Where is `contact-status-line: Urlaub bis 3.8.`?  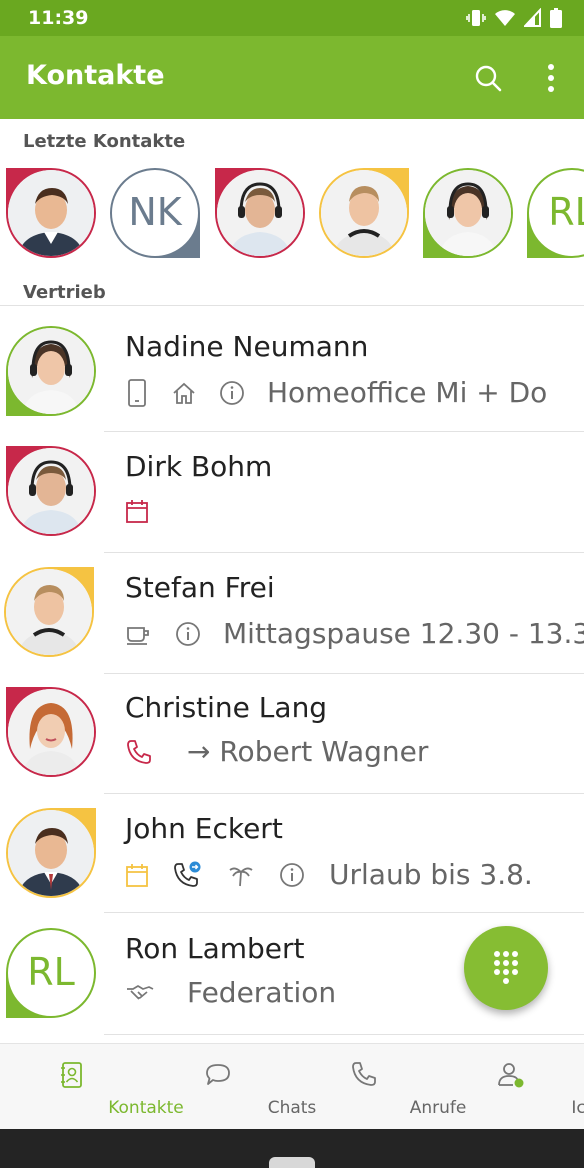 contact-status-line: Urlaub bis 3.8. is located at coordinates (329, 874).